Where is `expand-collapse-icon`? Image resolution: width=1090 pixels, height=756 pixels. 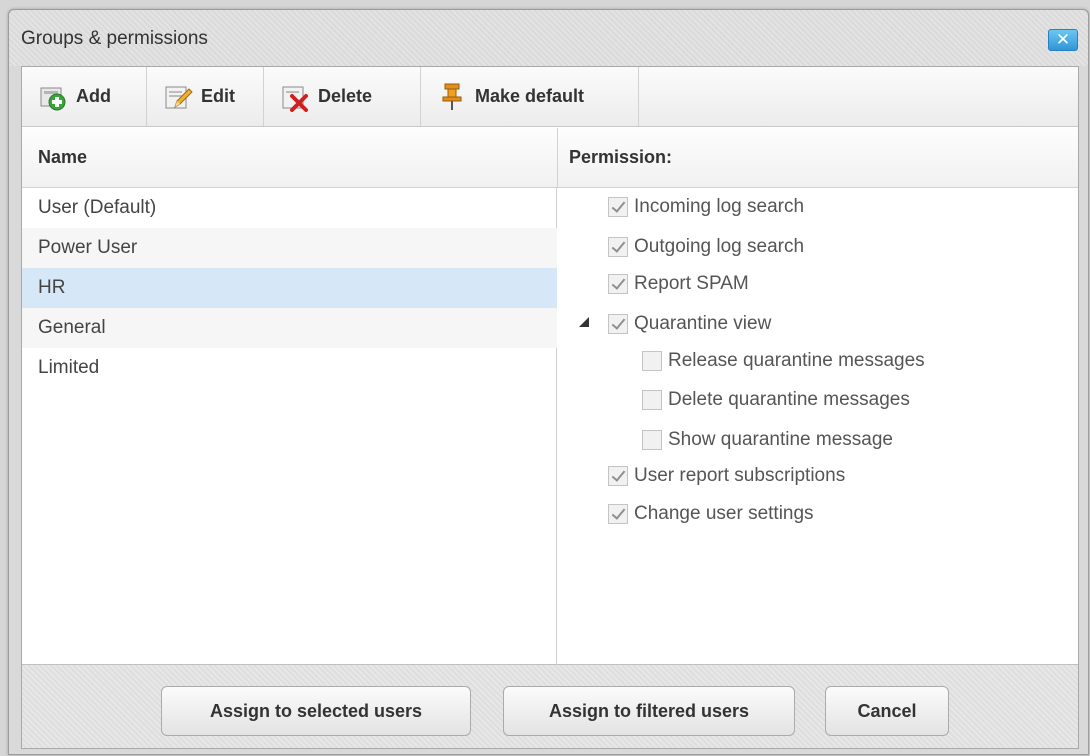
expand-collapse-icon is located at coordinates (584, 322).